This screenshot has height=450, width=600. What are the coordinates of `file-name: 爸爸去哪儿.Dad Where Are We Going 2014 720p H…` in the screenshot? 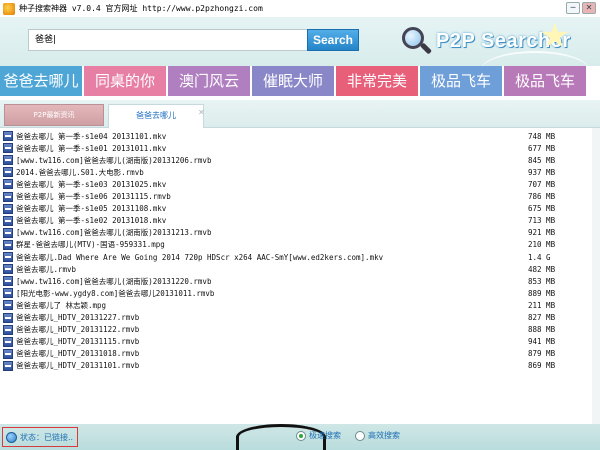 It's located at (200, 257).